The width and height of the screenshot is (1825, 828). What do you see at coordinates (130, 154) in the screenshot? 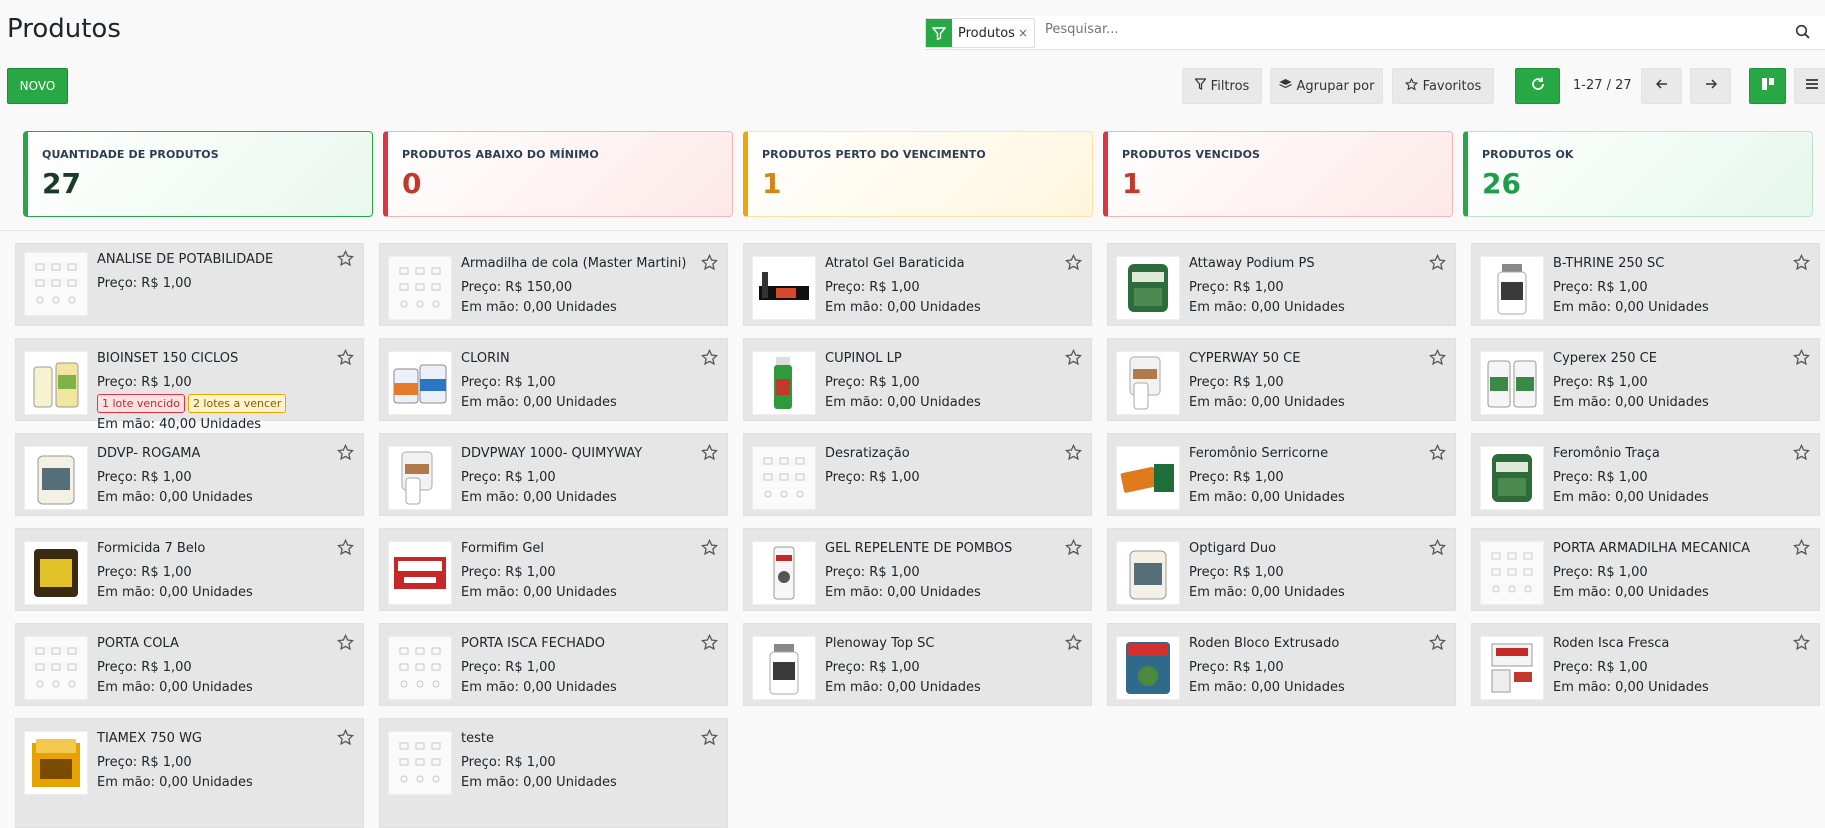
I see `kpi-label: QUANTIDADE DE PRODUTOS` at bounding box center [130, 154].